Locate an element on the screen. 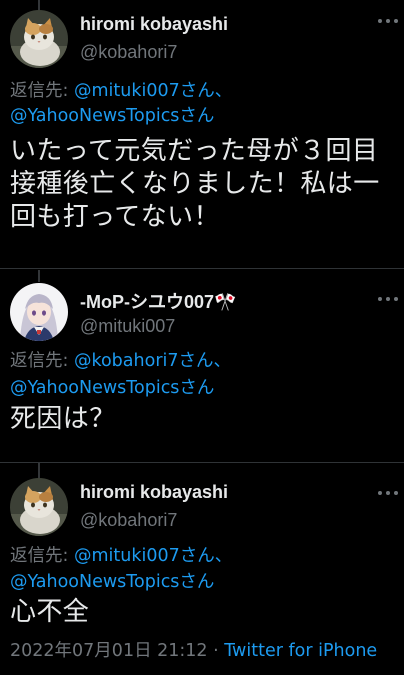 The image size is (404, 675). tweet-text: いたって元気だった母が３回目接種後亡くなりました！私は一回も打ってない！ is located at coordinates (195, 184).